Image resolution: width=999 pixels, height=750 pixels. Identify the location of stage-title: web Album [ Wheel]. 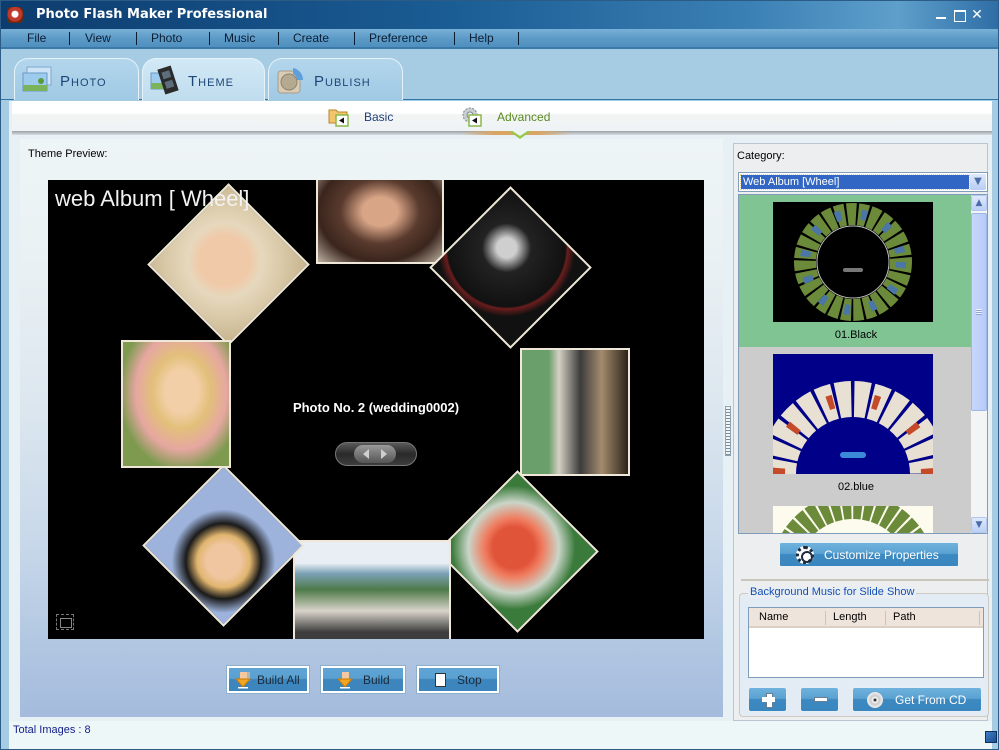
(152, 198).